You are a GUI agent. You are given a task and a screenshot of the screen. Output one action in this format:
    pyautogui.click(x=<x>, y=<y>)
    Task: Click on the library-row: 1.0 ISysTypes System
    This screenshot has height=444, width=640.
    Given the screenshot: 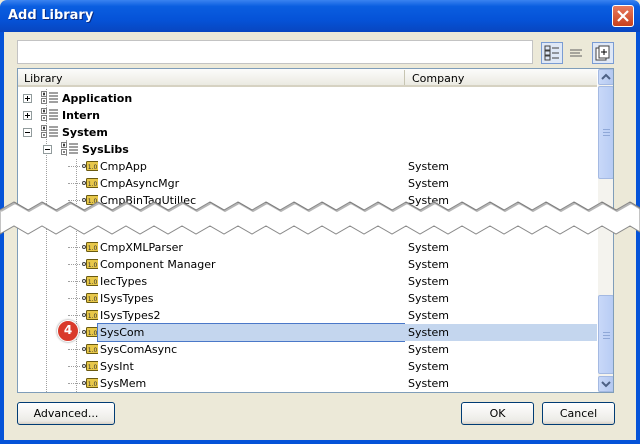 What is the action you would take?
    pyautogui.click(x=307, y=298)
    